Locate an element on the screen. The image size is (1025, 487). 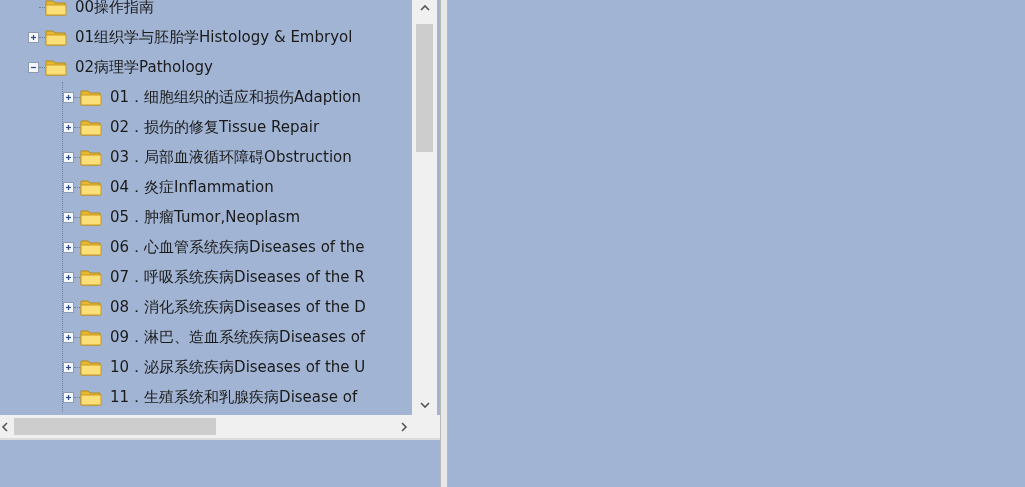
folder-label: 03．局部血液循环障碍Obstruction is located at coordinates (231, 157).